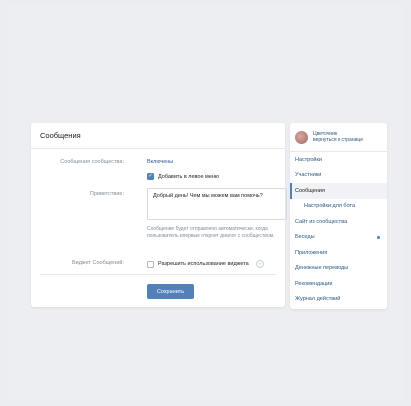 This screenshot has width=411, height=406. I want to click on add-left-menu-label: Добавить в левое меню, so click(189, 176).